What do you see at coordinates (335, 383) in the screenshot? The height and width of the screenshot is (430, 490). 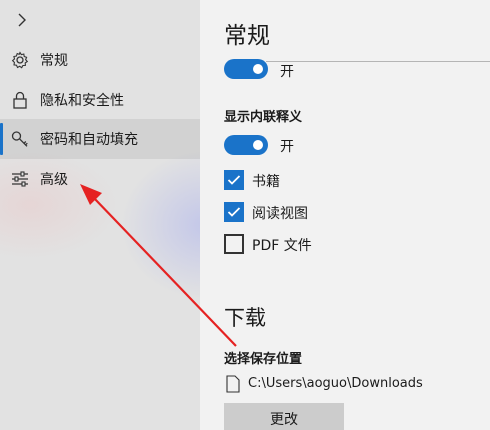 I see `download-path: C:\Users\aoguo\Downloads` at bounding box center [335, 383].